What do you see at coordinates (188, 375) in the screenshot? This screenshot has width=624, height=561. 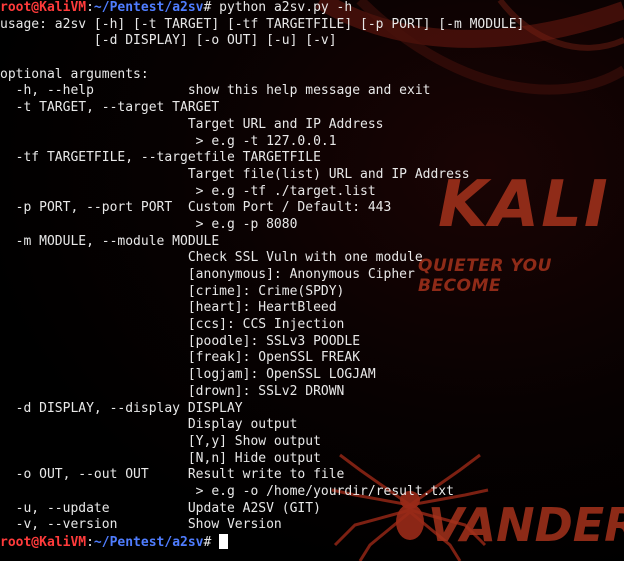 I see `output-line: [logjam]: OpenSSL LOGJAM` at bounding box center [188, 375].